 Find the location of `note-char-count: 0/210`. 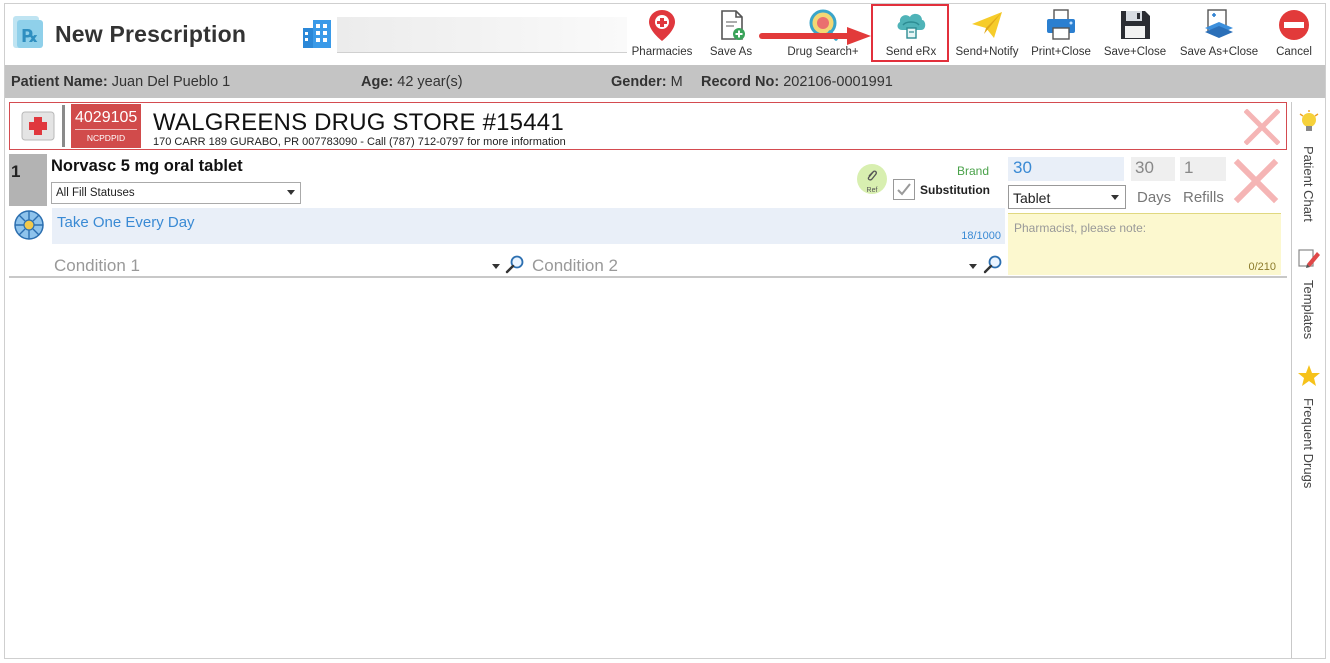

note-char-count: 0/210 is located at coordinates (1262, 267).